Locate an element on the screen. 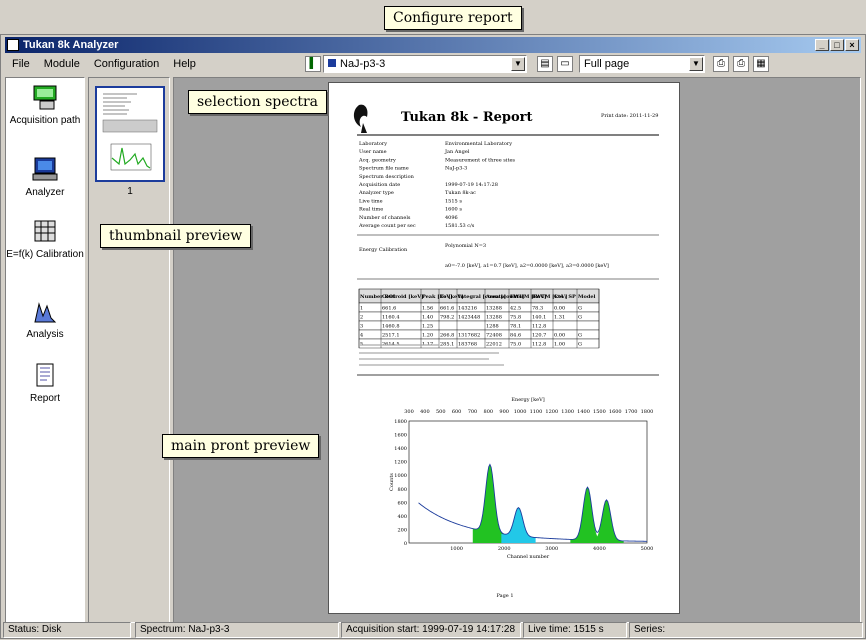 Image resolution: width=866 pixels, height=640 pixels. field-value: NaJ-p3-3 is located at coordinates (456, 169).